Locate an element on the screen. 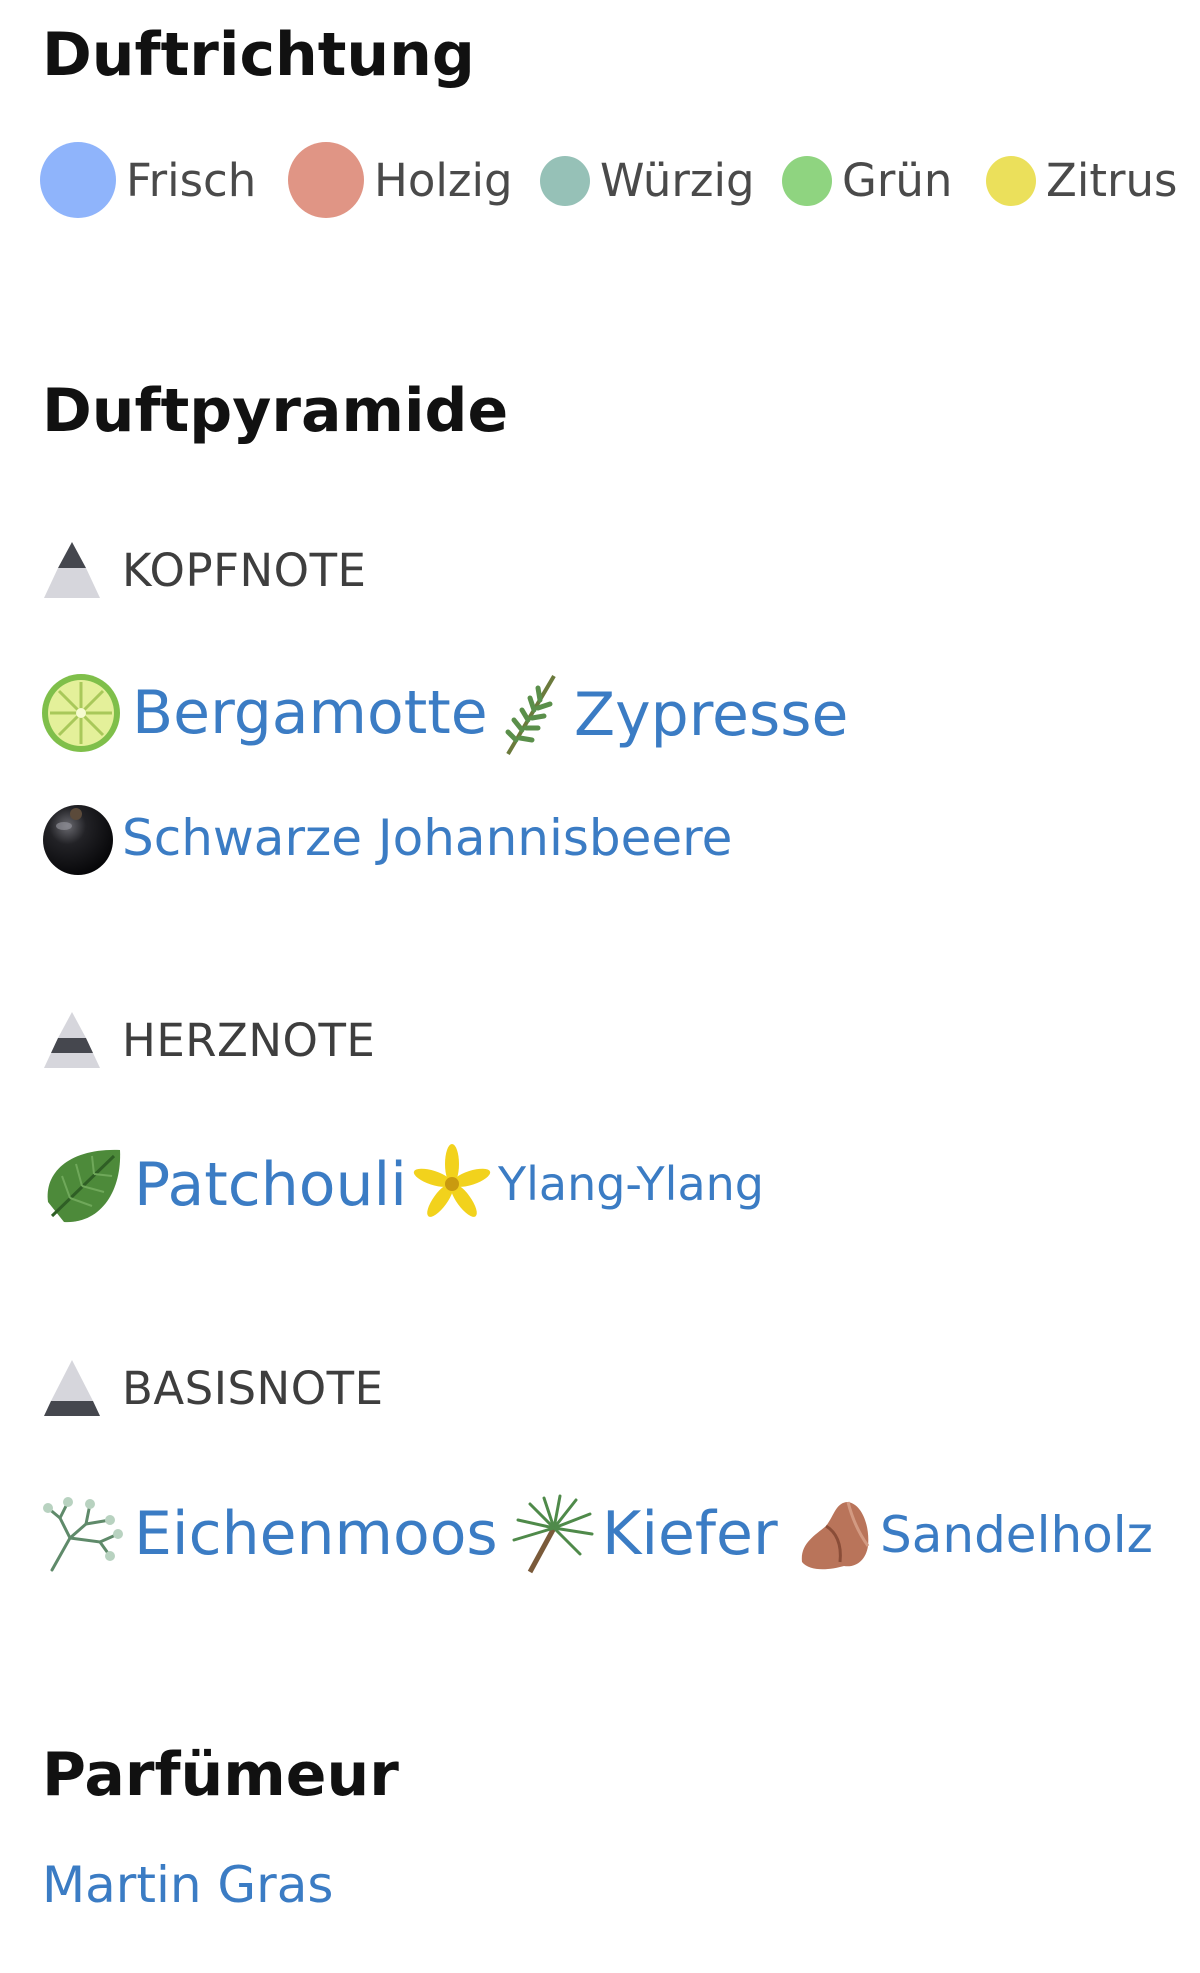 The height and width of the screenshot is (1973, 1200). tier-label-kopfnote: KOPFNOTE is located at coordinates (244, 570).